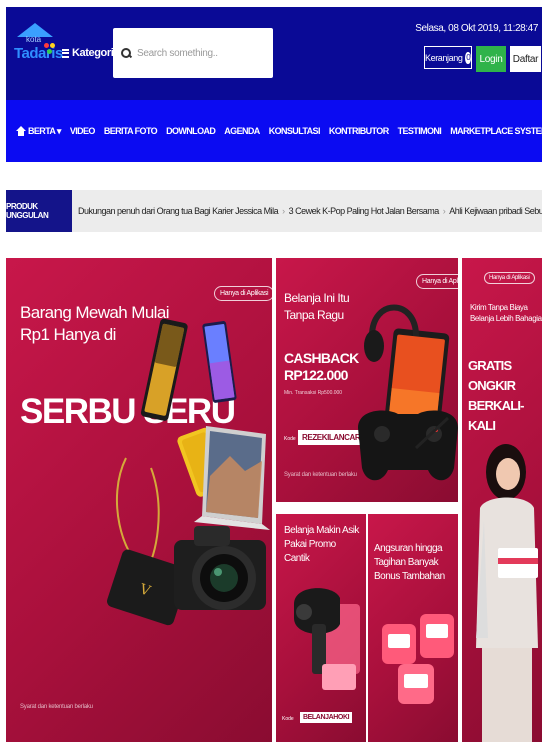  I want to click on site-logo: kota Tadaris, so click(38, 45).